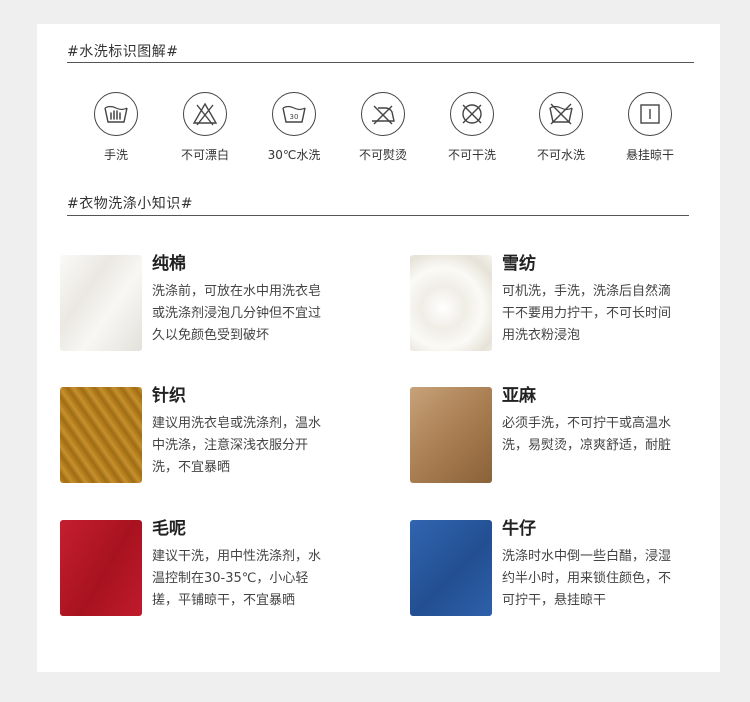  I want to click on symbol-wash-30: 30 30℃水洗, so click(294, 127).